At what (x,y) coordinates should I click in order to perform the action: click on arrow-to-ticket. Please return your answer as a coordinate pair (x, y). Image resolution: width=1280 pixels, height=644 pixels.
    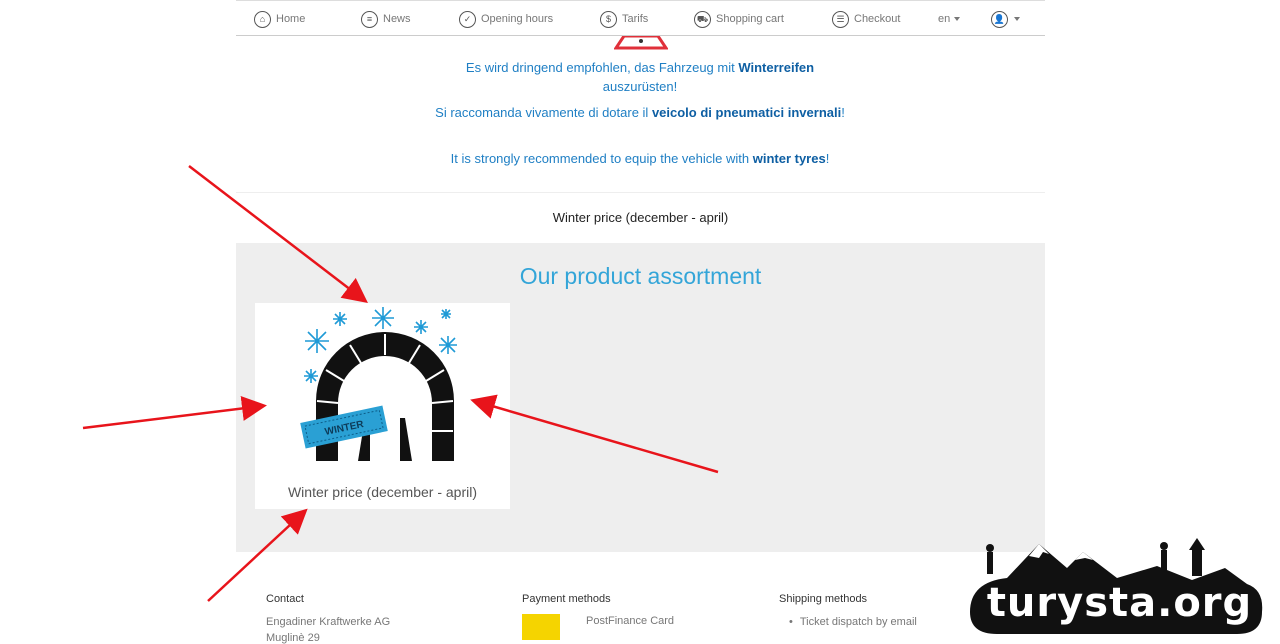
    Looking at the image, I should click on (174, 413).